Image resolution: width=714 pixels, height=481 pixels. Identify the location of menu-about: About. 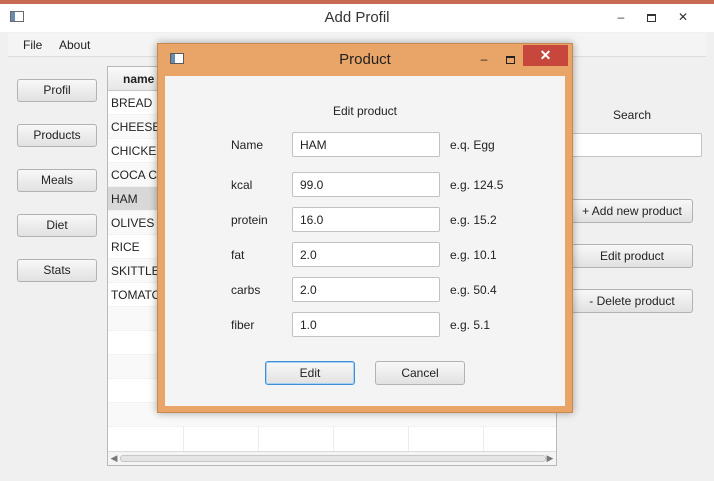
(74, 45).